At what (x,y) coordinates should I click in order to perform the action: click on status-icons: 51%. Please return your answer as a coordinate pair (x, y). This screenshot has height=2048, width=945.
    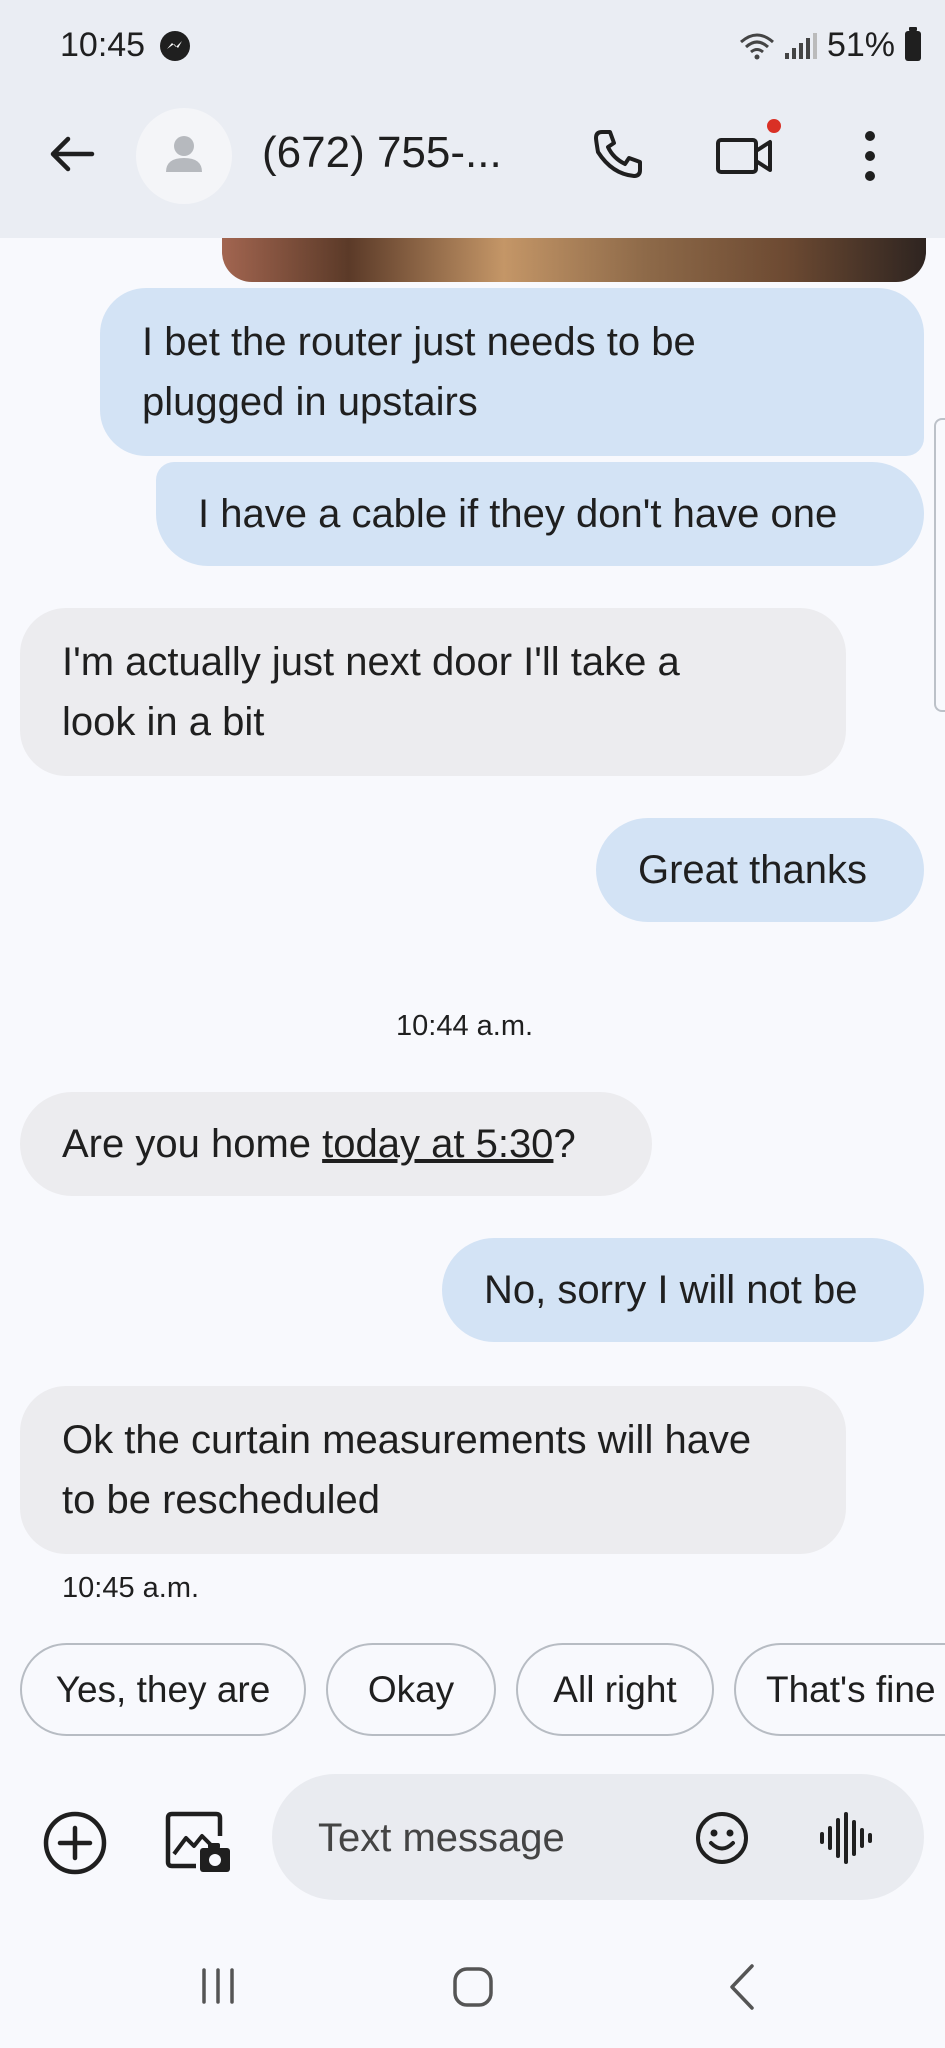
    Looking at the image, I should click on (830, 45).